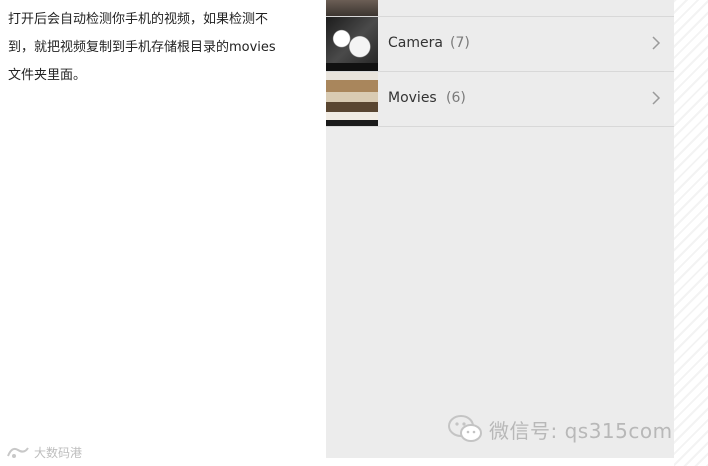  Describe the element at coordinates (58, 452) in the screenshot. I see `logo-text: 大数码港` at that location.